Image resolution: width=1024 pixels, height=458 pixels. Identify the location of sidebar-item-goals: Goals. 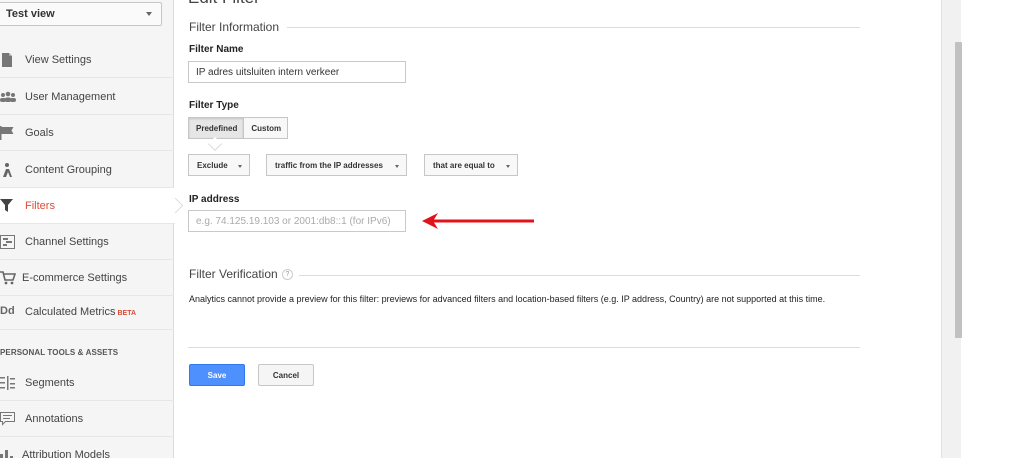
(87, 133).